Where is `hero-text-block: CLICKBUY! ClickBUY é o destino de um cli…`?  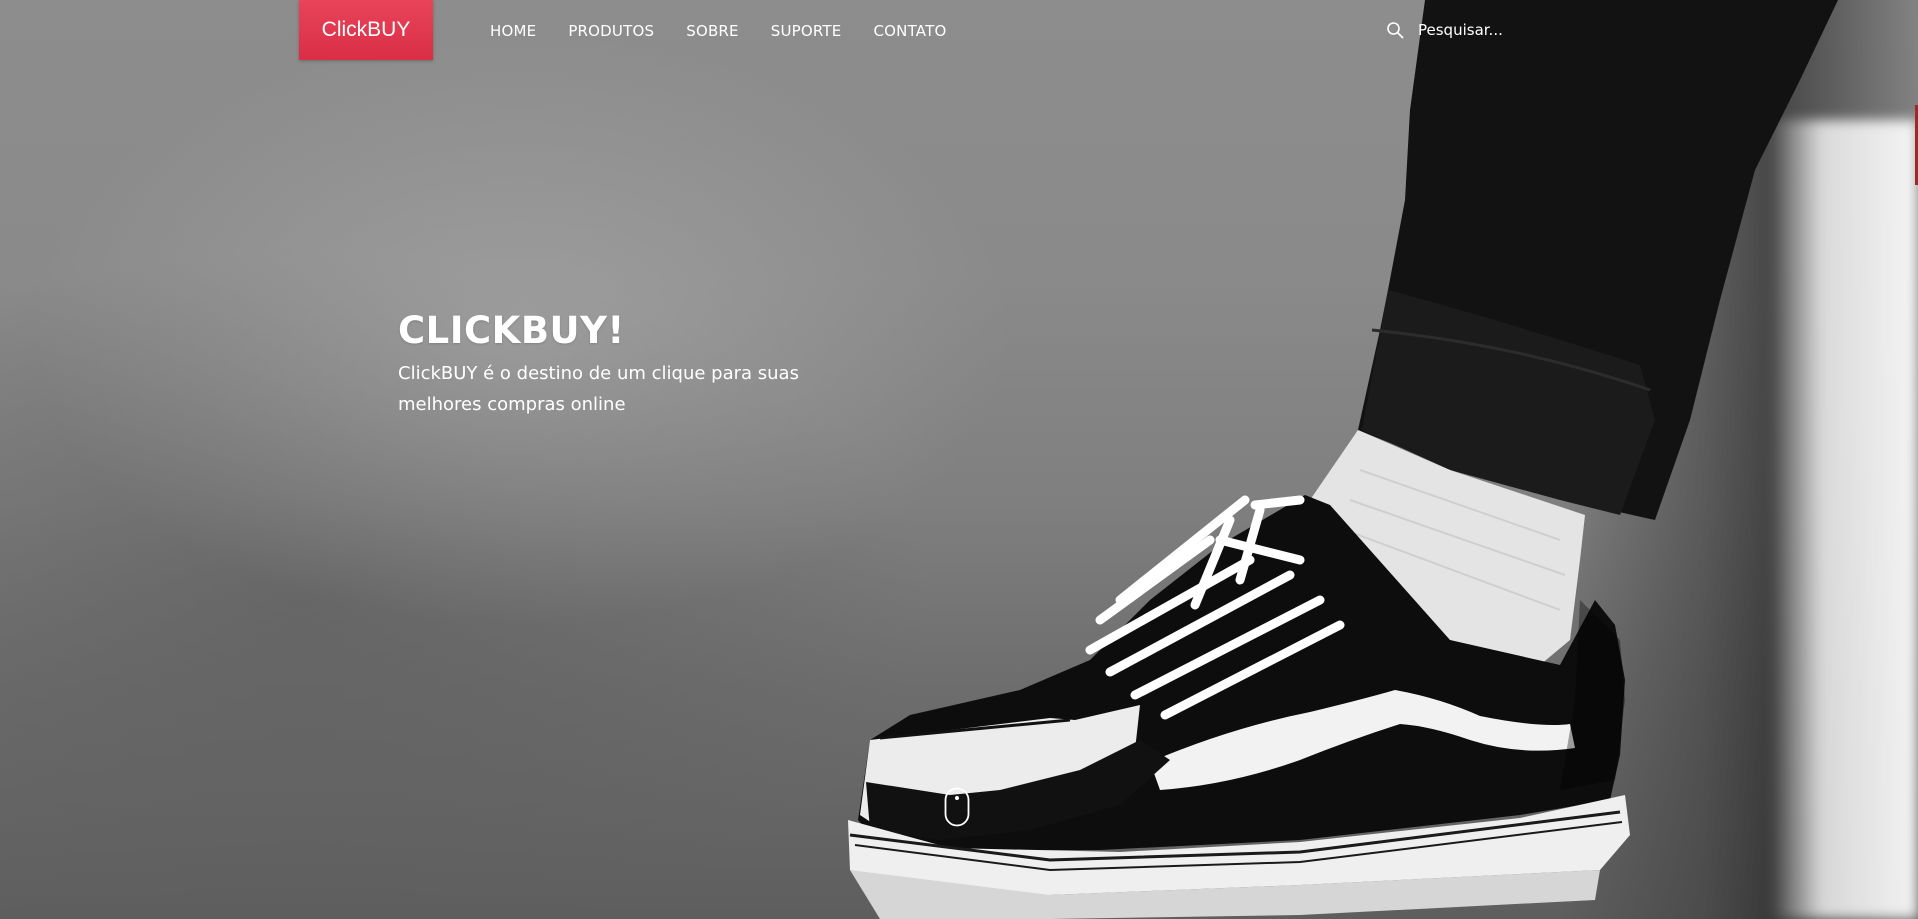 hero-text-block: CLICKBUY! ClickBUY é o destino de um cli… is located at coordinates (628, 363).